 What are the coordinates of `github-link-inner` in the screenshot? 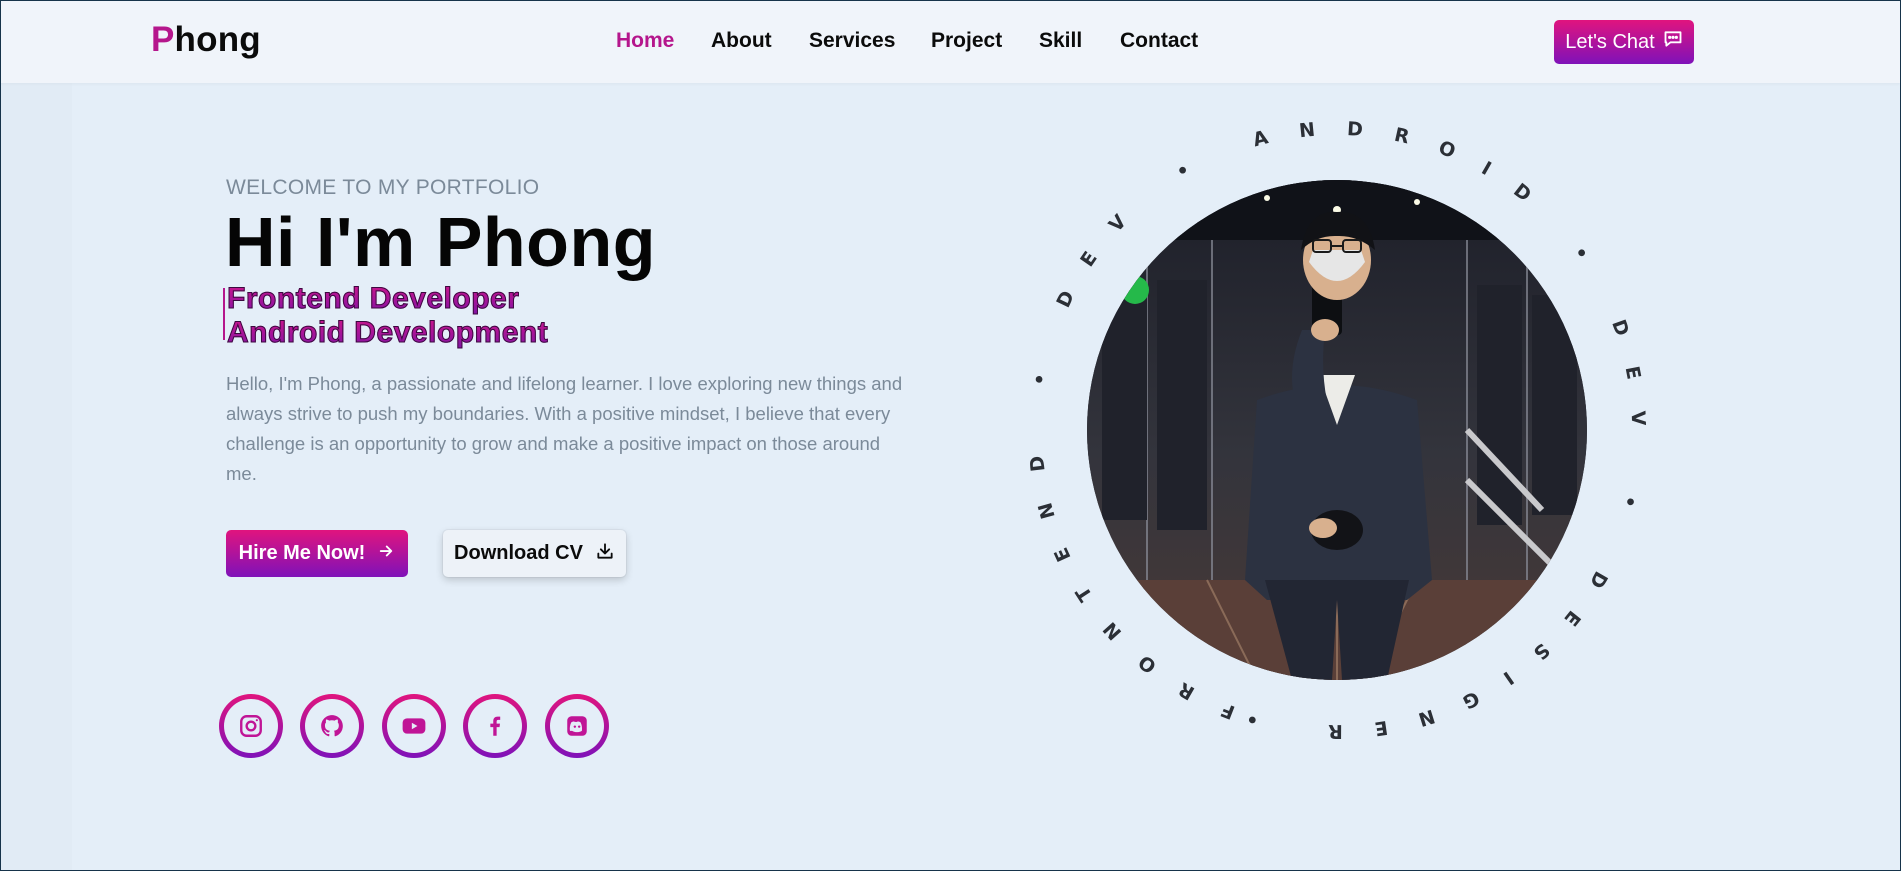 It's located at (332, 726).